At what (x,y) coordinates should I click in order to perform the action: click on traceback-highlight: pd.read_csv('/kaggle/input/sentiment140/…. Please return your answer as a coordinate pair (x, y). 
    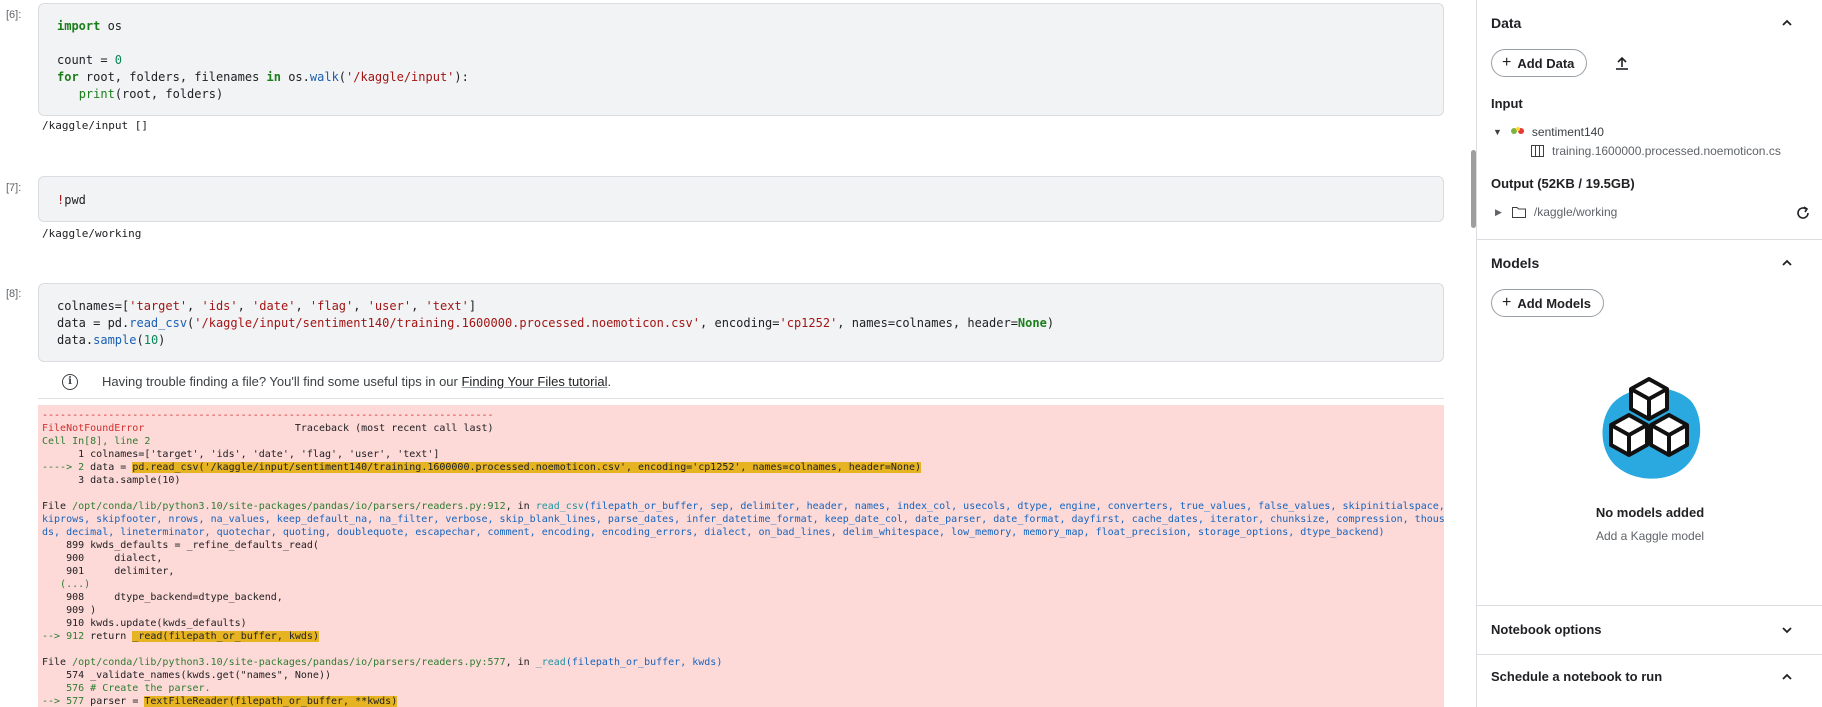
    Looking at the image, I should click on (527, 467).